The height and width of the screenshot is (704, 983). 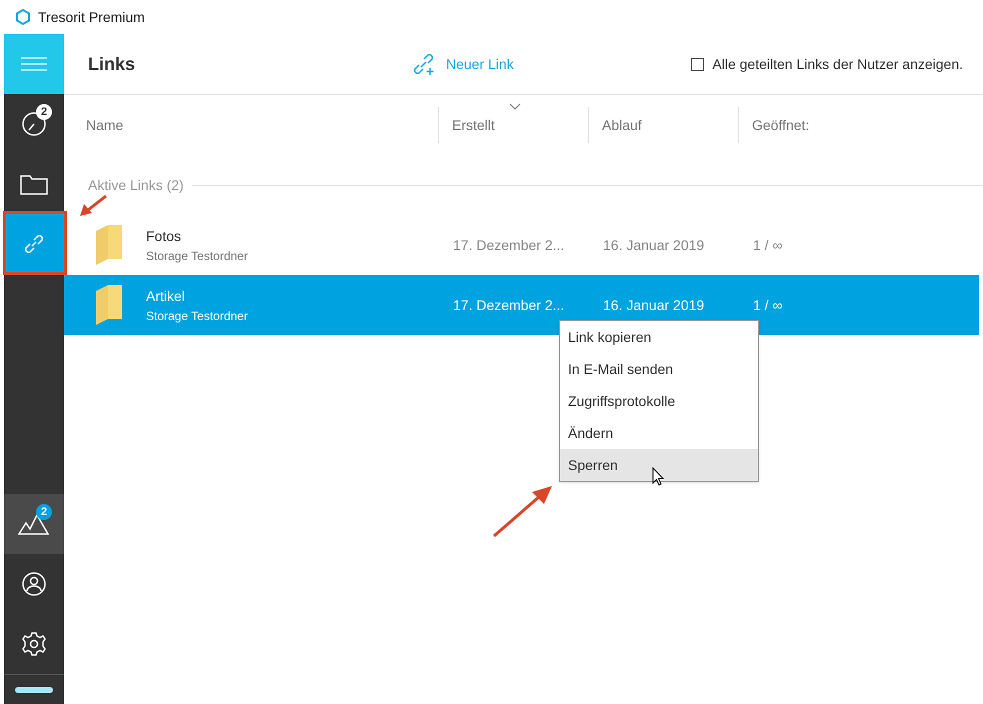 What do you see at coordinates (424, 64) in the screenshot?
I see `link-add-icon` at bounding box center [424, 64].